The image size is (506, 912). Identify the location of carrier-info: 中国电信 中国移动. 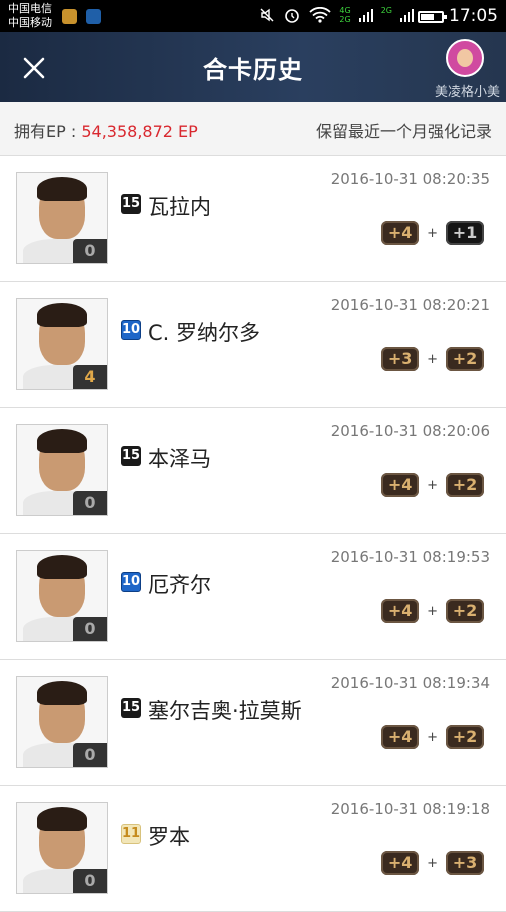
(30, 16).